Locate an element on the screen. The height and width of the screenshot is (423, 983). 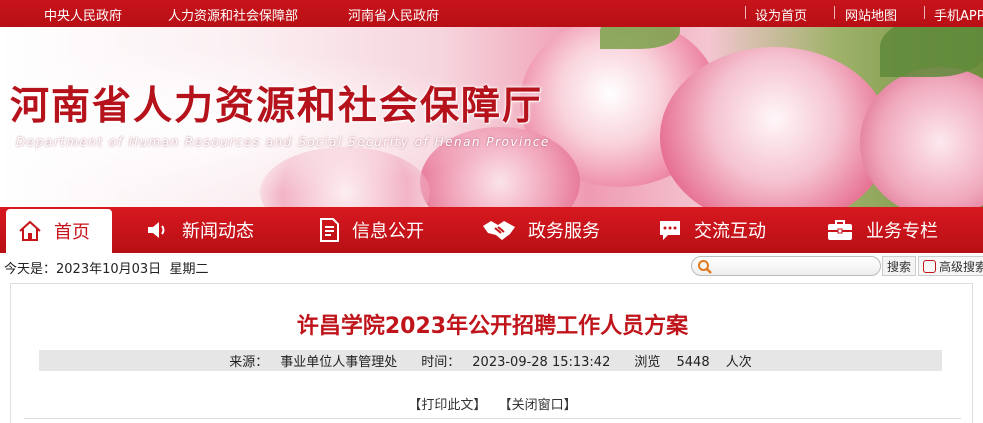
nav-item-label: 政务服务 is located at coordinates (564, 231).